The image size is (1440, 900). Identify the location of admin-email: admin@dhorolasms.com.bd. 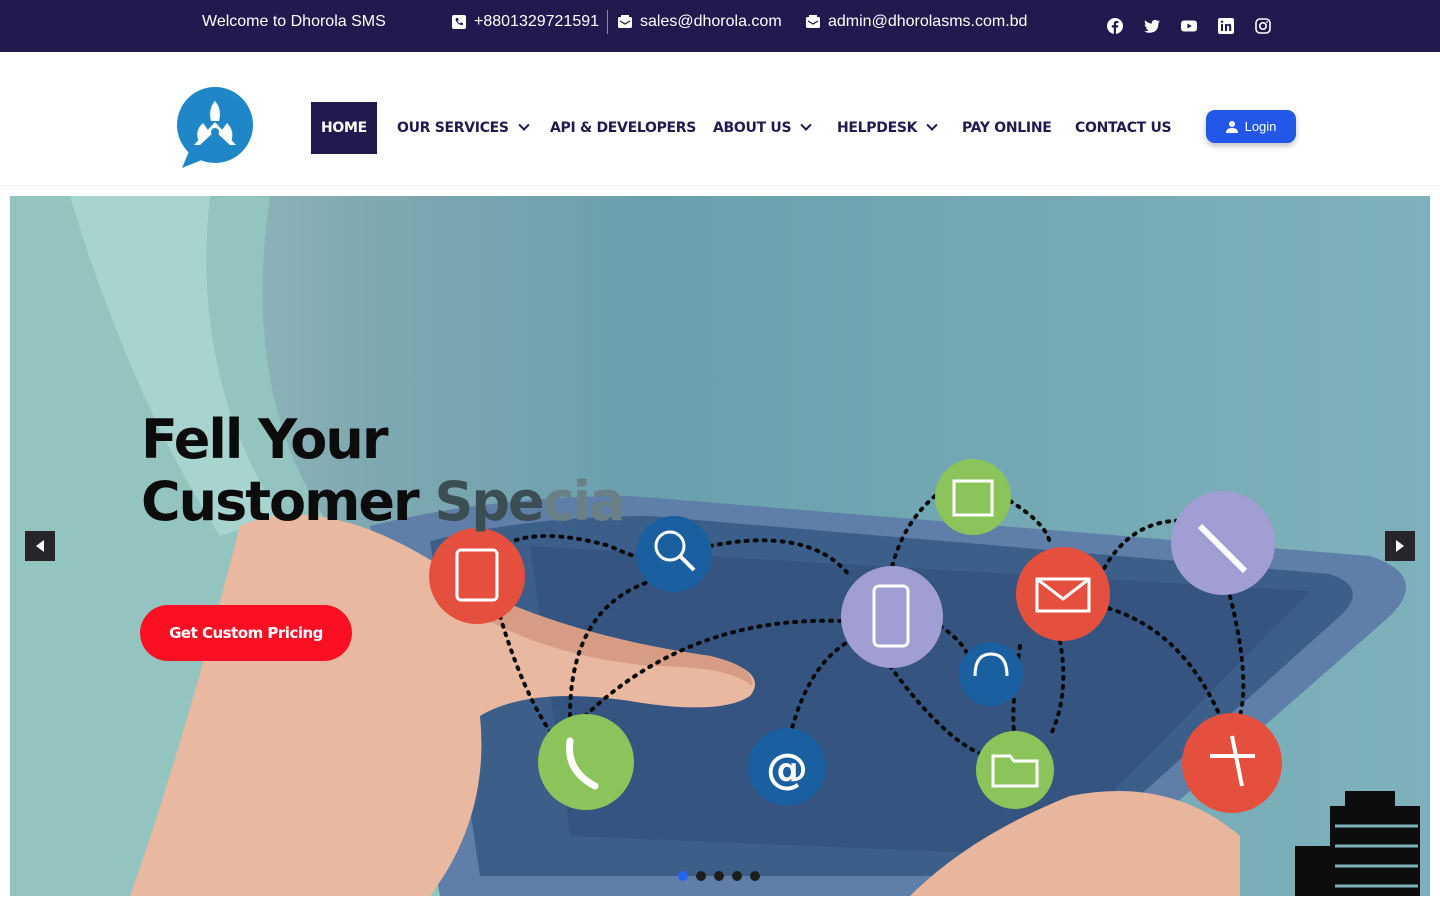
(928, 21).